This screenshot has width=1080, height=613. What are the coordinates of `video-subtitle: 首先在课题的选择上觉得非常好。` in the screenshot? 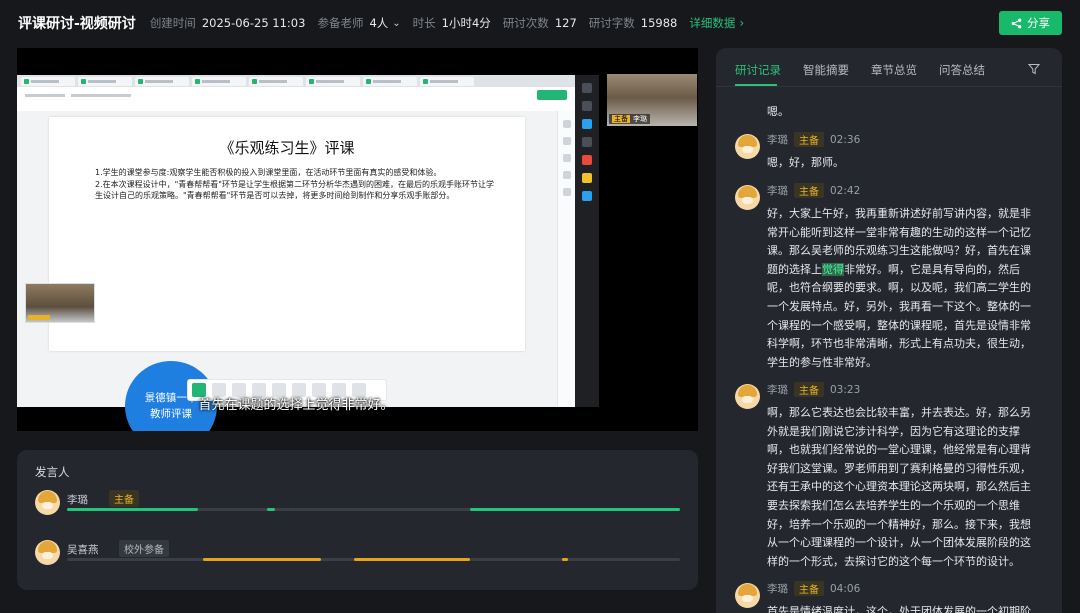 It's located at (296, 405).